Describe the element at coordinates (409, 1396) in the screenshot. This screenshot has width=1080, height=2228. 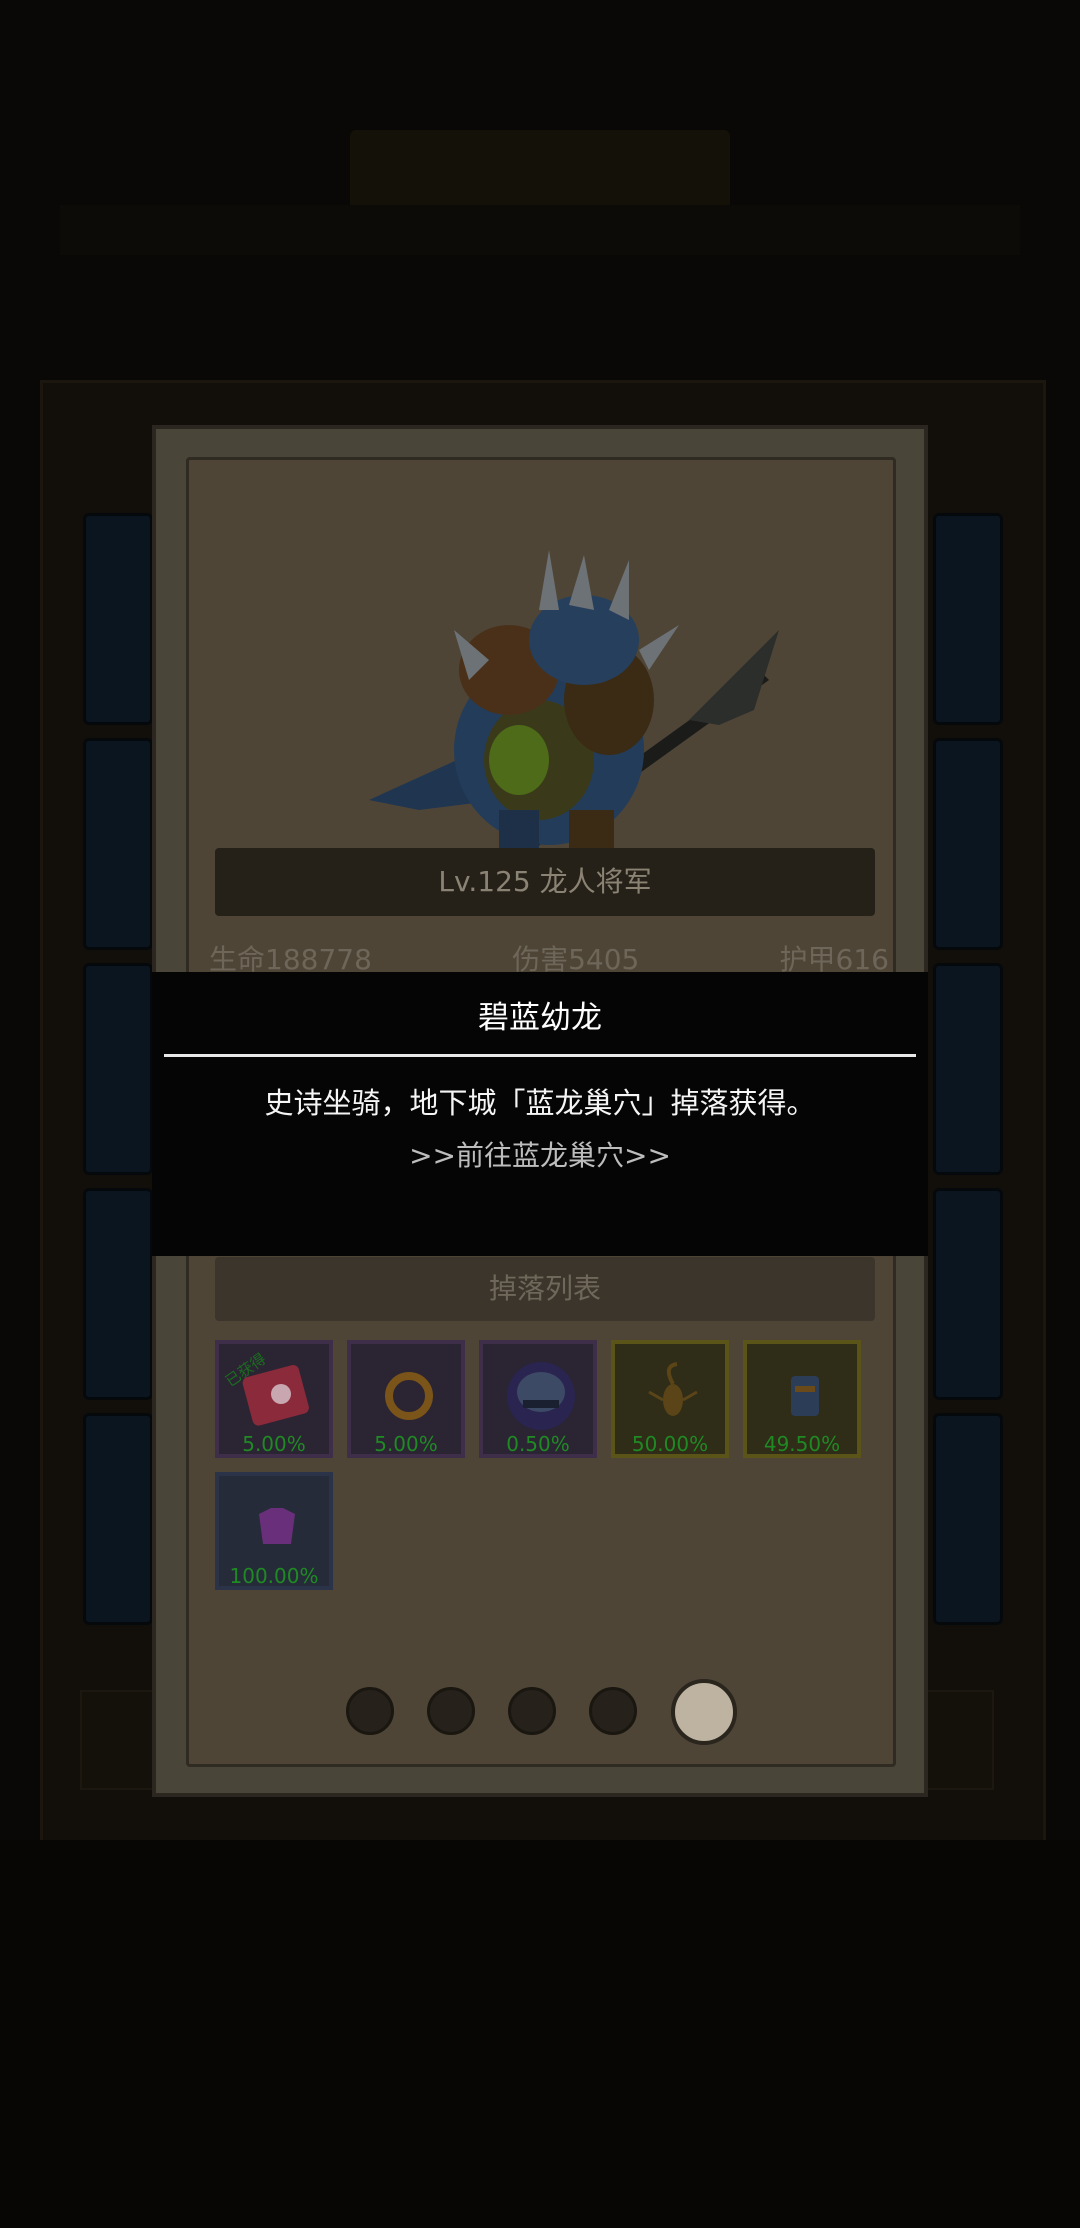
I see `gold-ring-icon` at that location.